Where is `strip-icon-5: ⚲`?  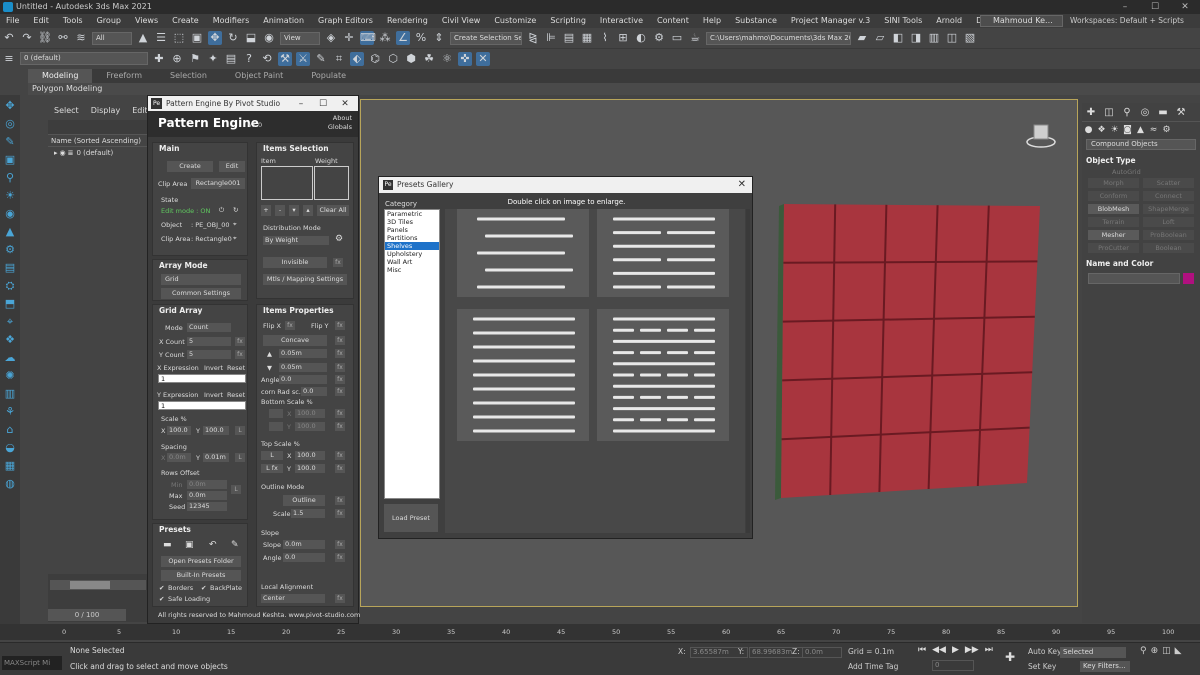
strip-icon-5: ⚲ is located at coordinates (10, 178).